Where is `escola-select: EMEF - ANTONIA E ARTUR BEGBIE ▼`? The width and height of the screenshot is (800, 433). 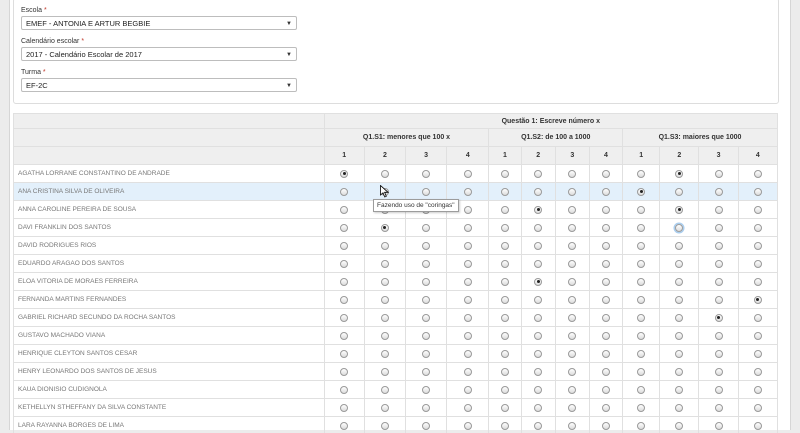 escola-select: EMEF - ANTONIA E ARTUR BEGBIE ▼ is located at coordinates (159, 23).